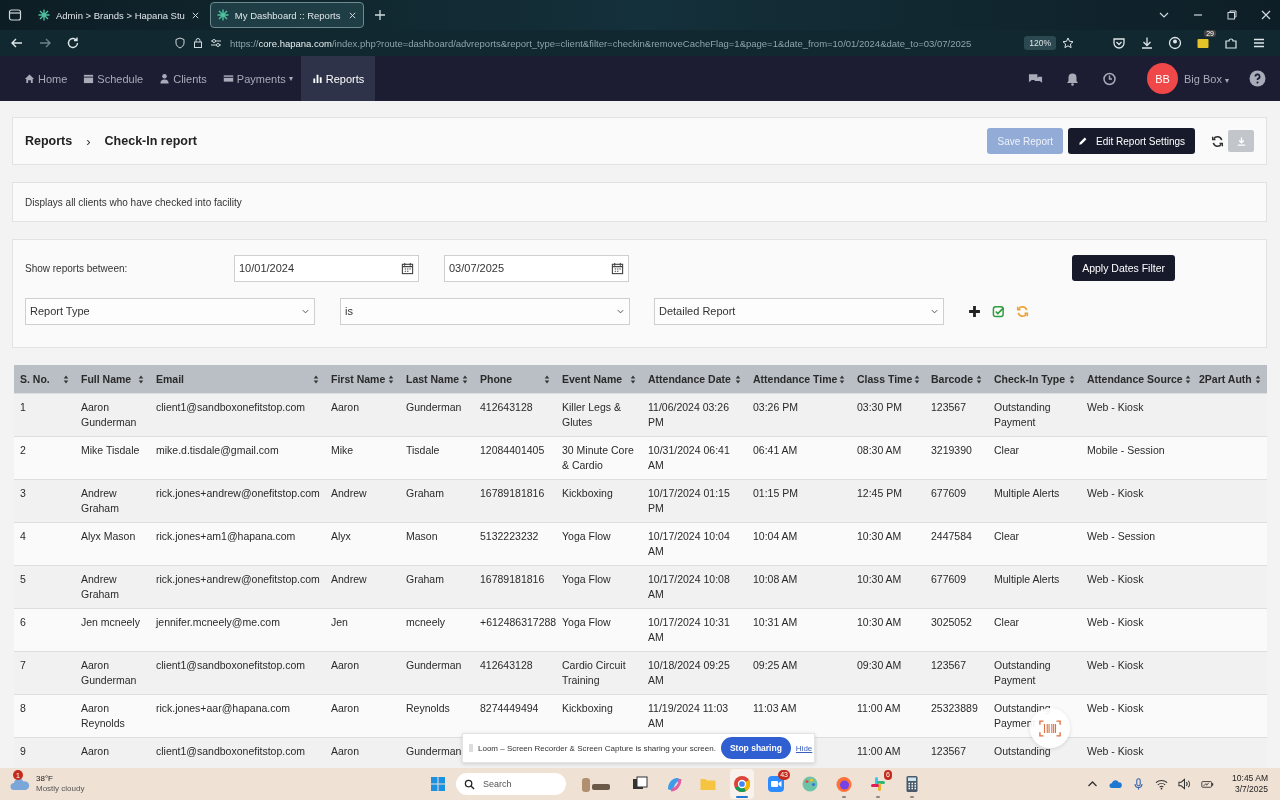  I want to click on dropdown-select: is, so click(485, 311).